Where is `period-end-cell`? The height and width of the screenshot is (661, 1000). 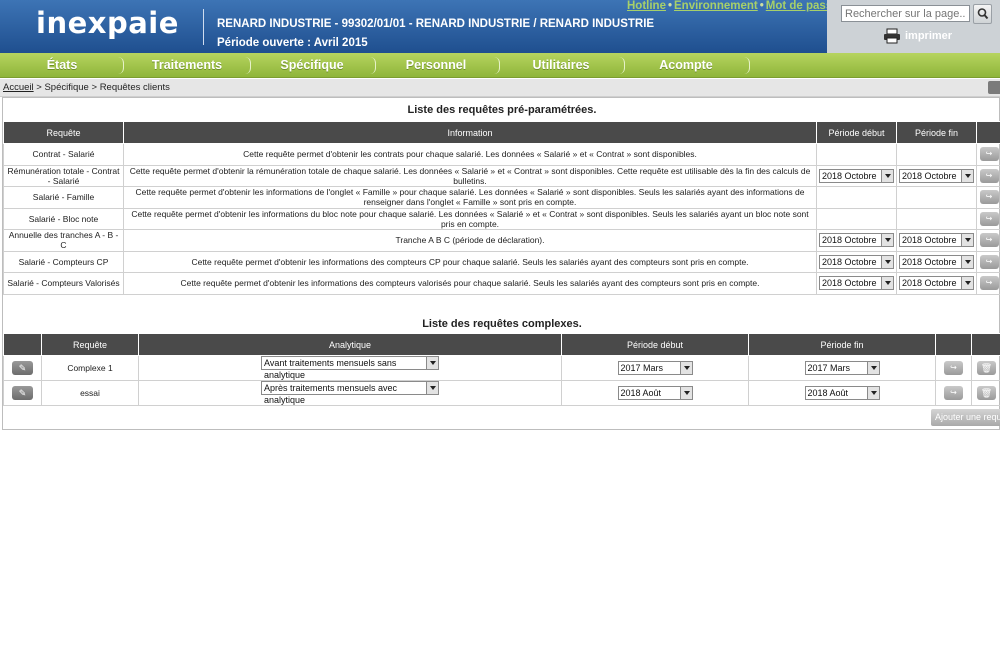 period-end-cell is located at coordinates (936, 197).